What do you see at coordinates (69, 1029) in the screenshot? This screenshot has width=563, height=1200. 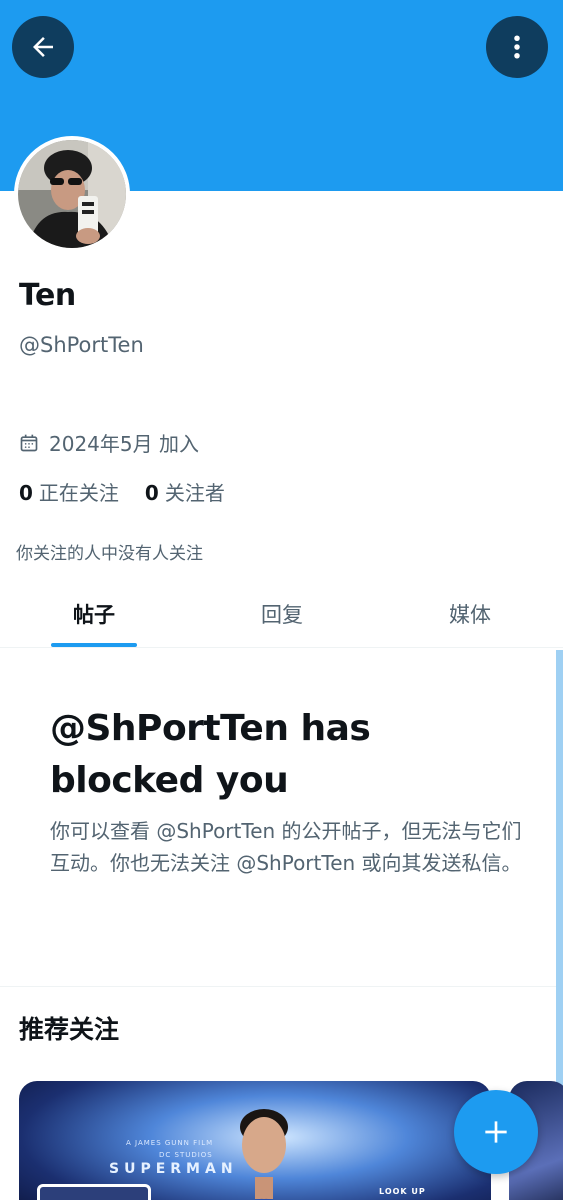 I see `recommended-title: 推荐关注` at bounding box center [69, 1029].